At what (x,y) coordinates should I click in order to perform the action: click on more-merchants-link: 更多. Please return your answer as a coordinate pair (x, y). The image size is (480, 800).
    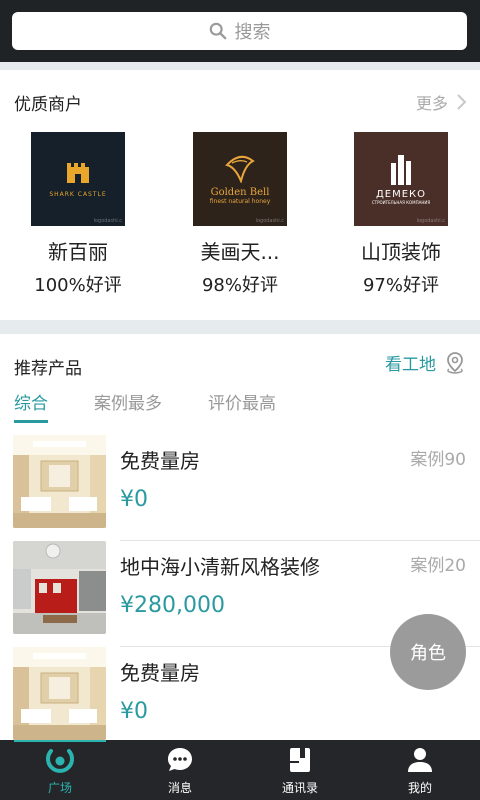
    Looking at the image, I should click on (441, 102).